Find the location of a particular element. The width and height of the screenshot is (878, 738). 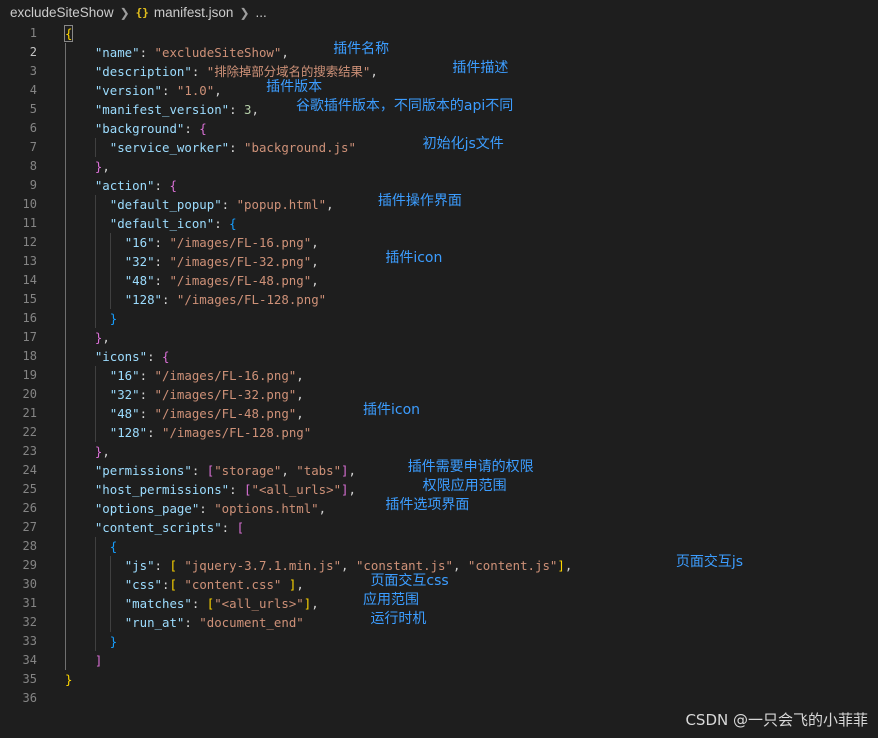

line-number: 7 is located at coordinates (33, 147).